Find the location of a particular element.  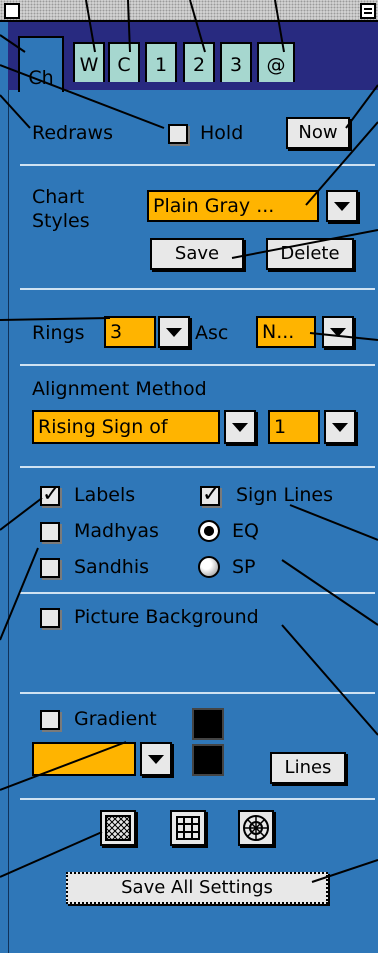

alignment-heading: Alignment Method is located at coordinates (119, 389).